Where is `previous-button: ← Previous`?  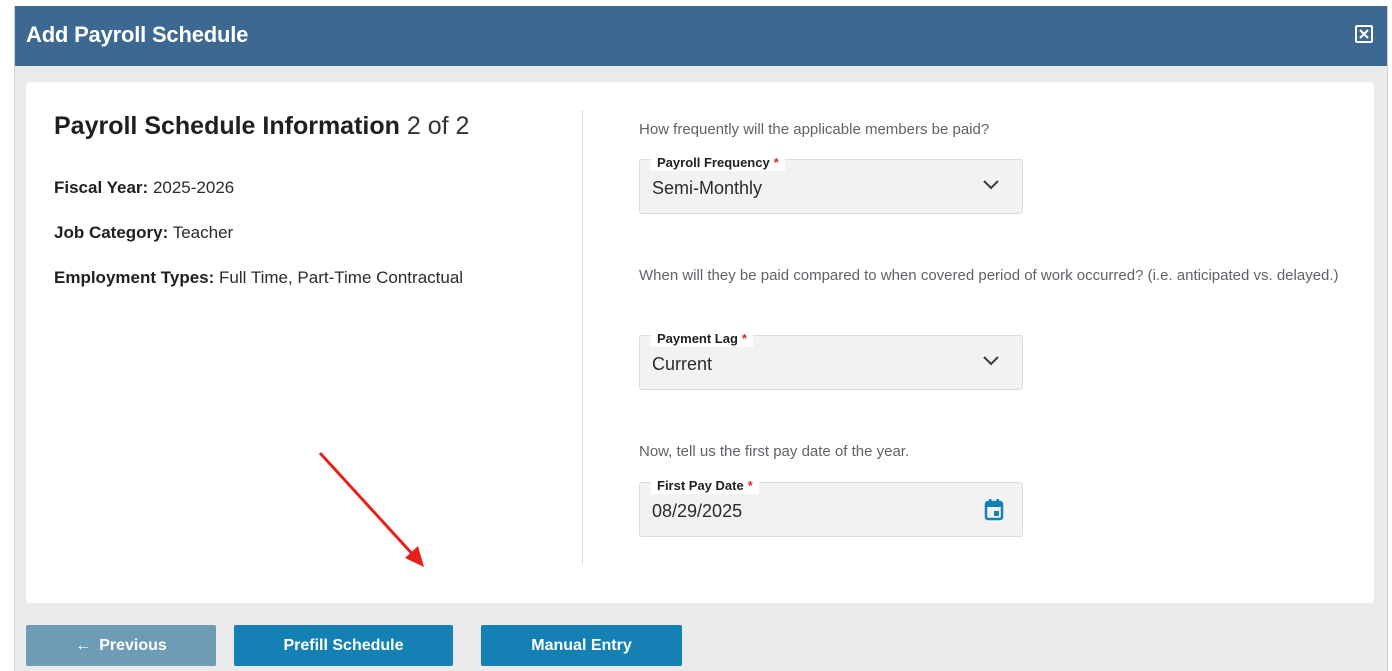
previous-button: ← Previous is located at coordinates (121, 645).